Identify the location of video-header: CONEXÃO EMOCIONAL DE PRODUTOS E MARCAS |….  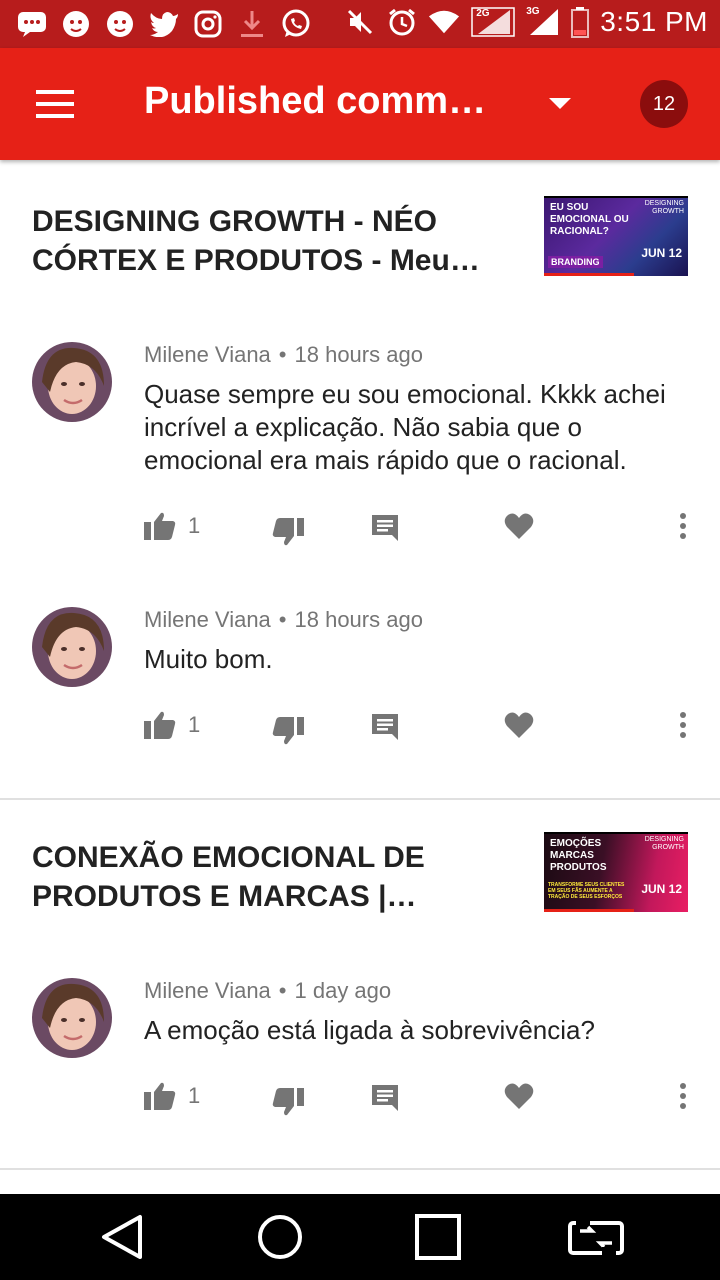
(360, 887).